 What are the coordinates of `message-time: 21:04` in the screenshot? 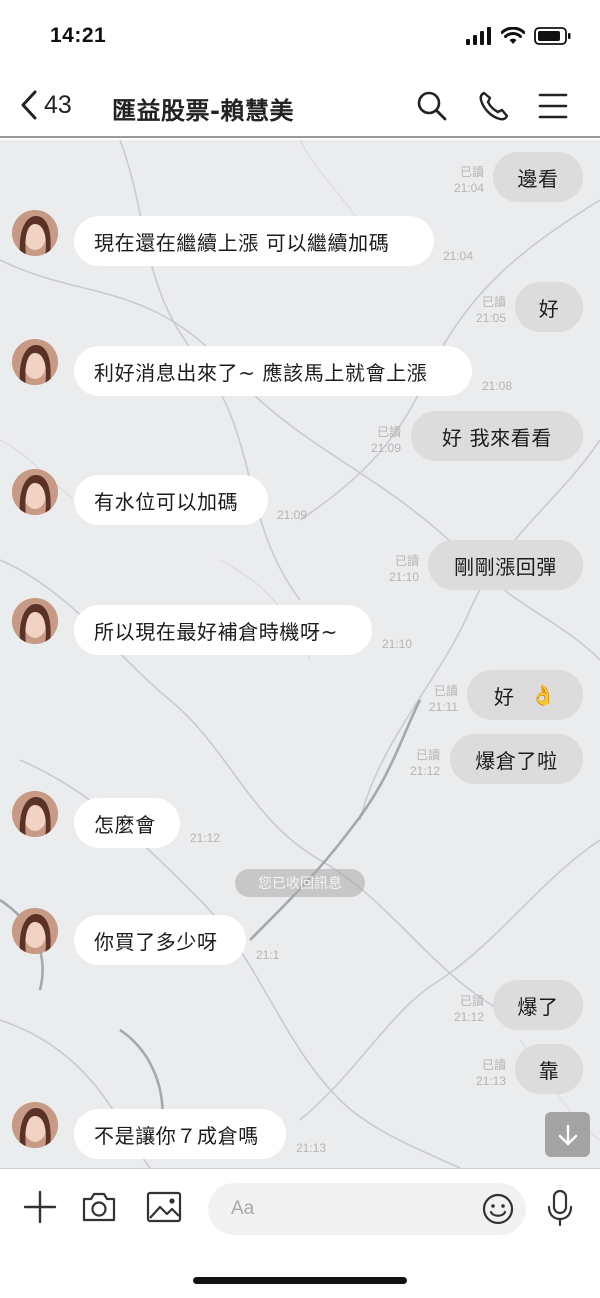 It's located at (458, 256).